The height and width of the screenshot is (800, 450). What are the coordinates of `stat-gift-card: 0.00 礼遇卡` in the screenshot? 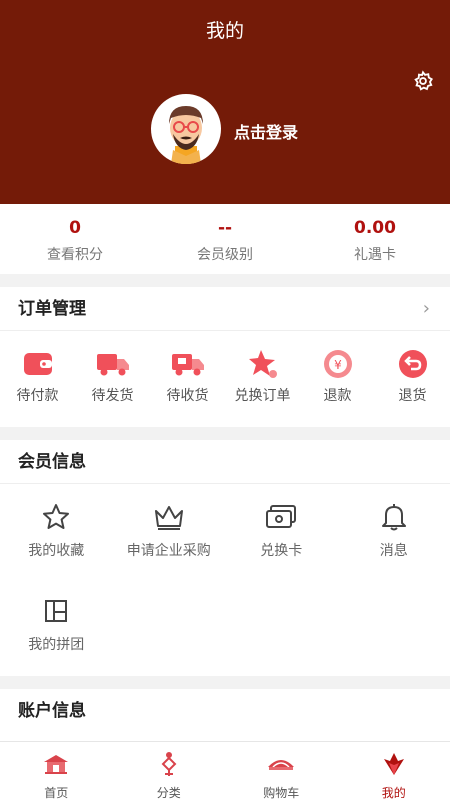 It's located at (375, 239).